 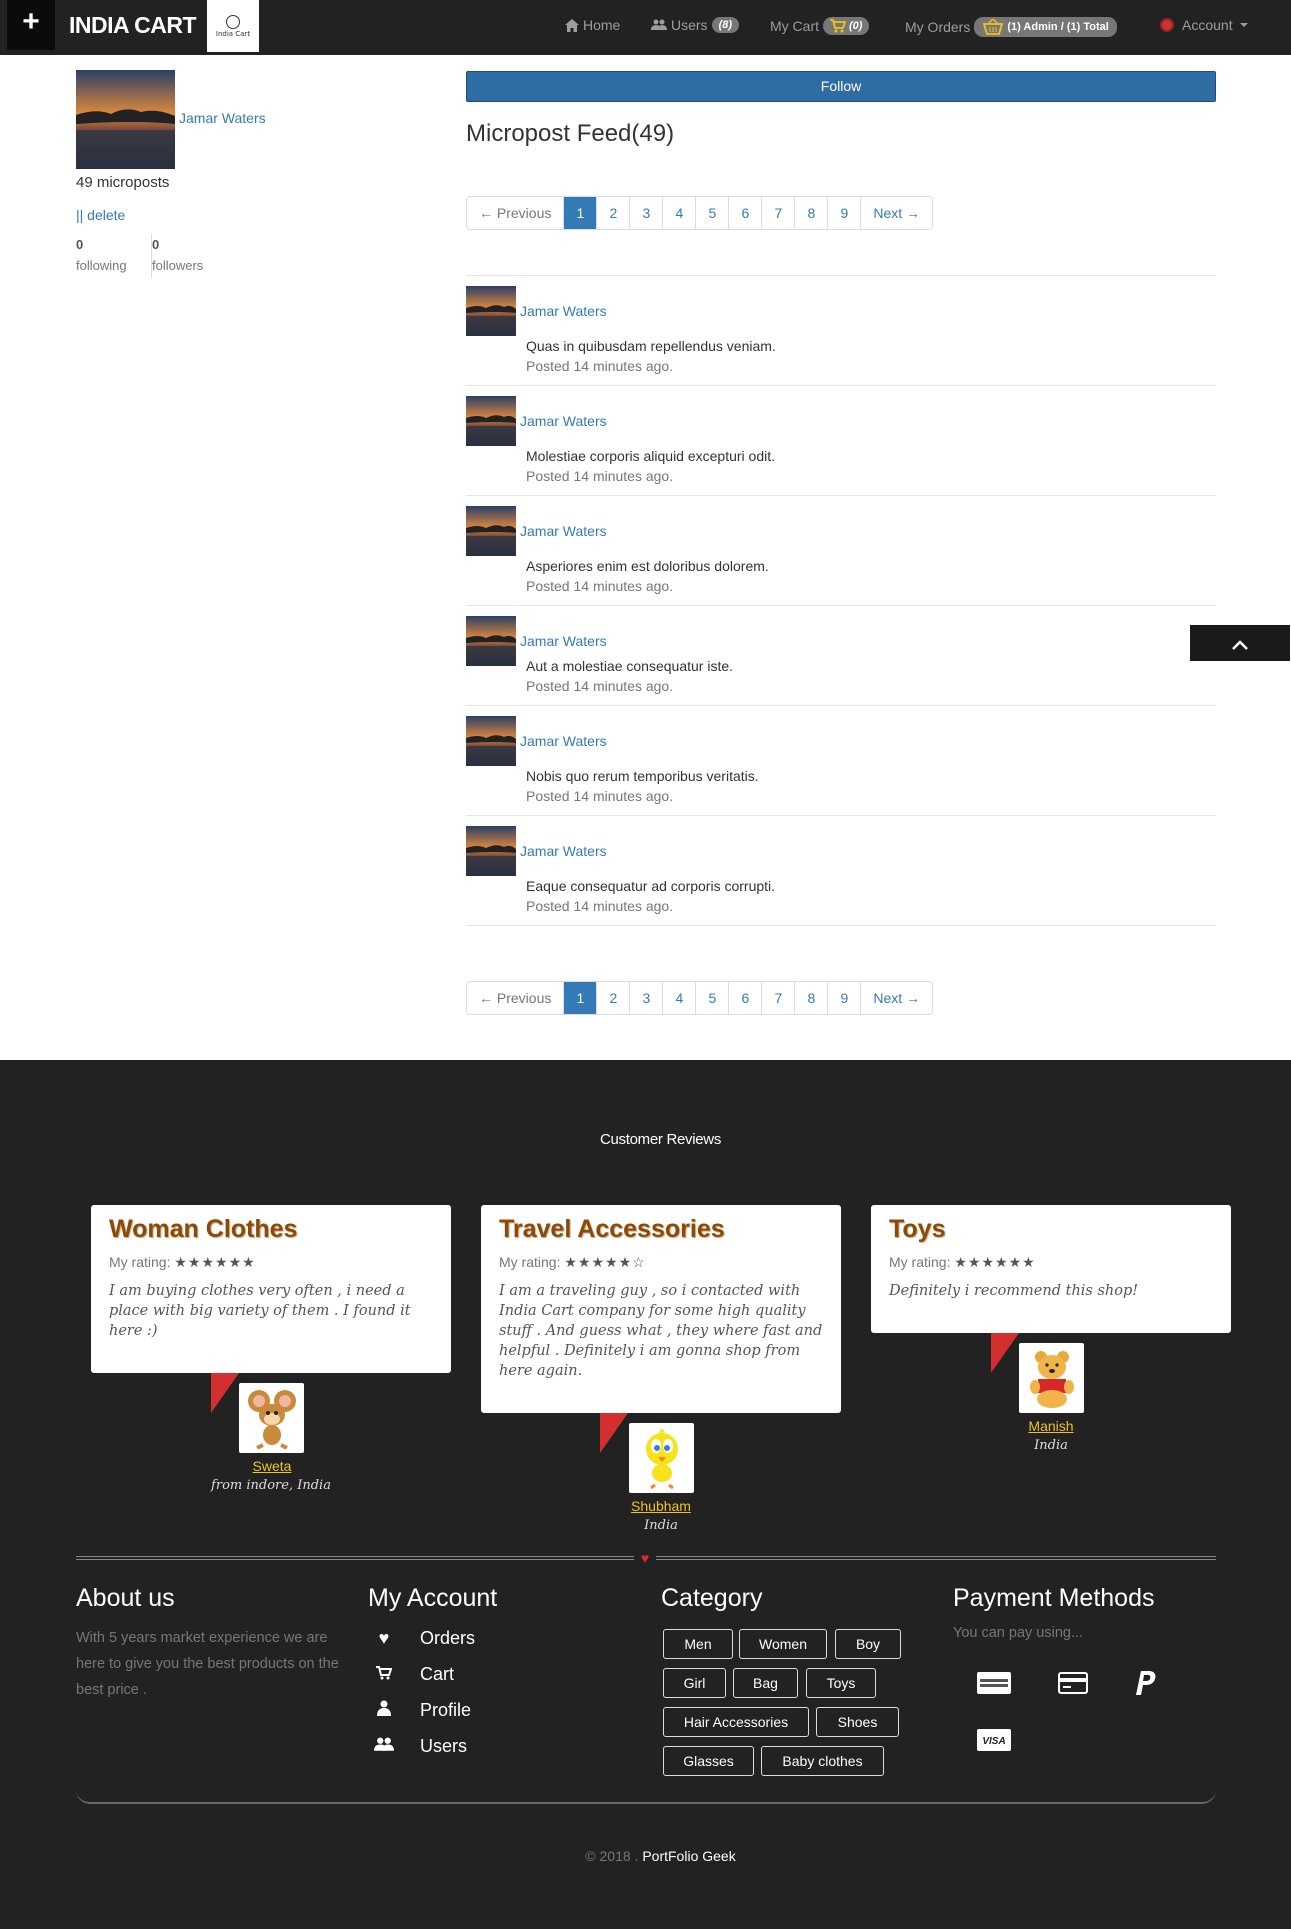 What do you see at coordinates (765, 1683) in the screenshot?
I see `category-bag-button: Bag` at bounding box center [765, 1683].